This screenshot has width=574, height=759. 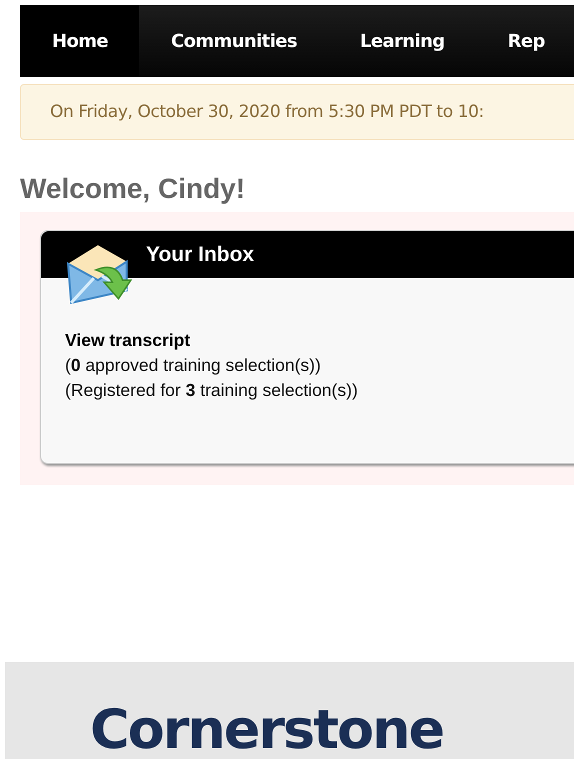 I want to click on nav-tab: Learning, so click(x=402, y=41).